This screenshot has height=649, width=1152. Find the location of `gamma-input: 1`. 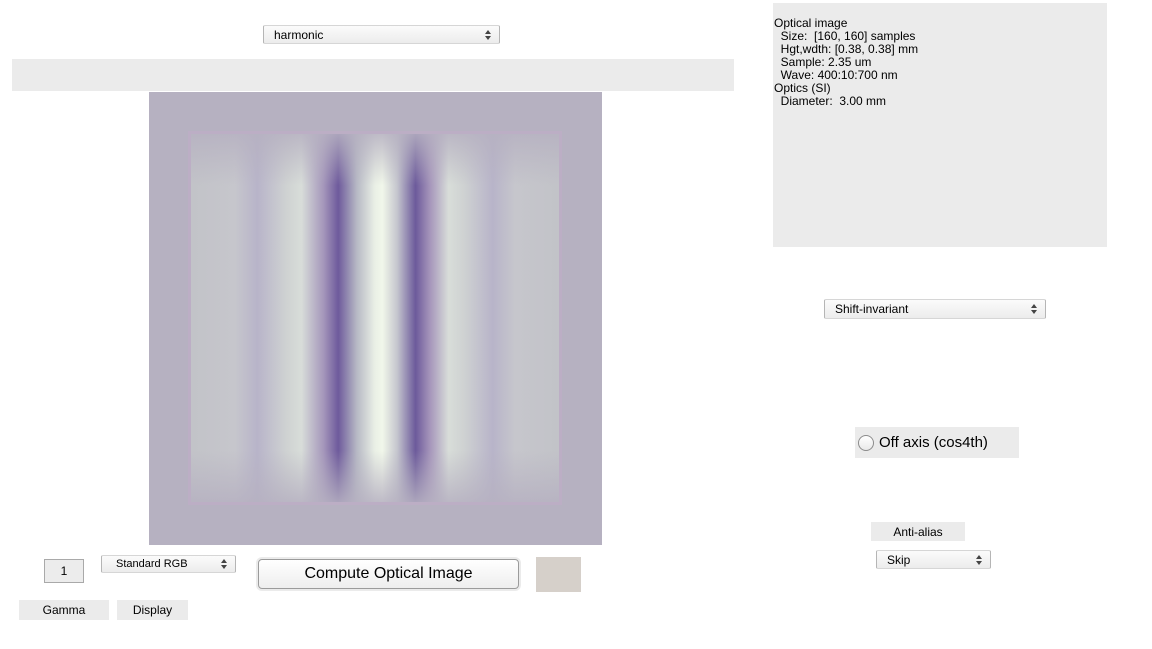

gamma-input: 1 is located at coordinates (64, 571).